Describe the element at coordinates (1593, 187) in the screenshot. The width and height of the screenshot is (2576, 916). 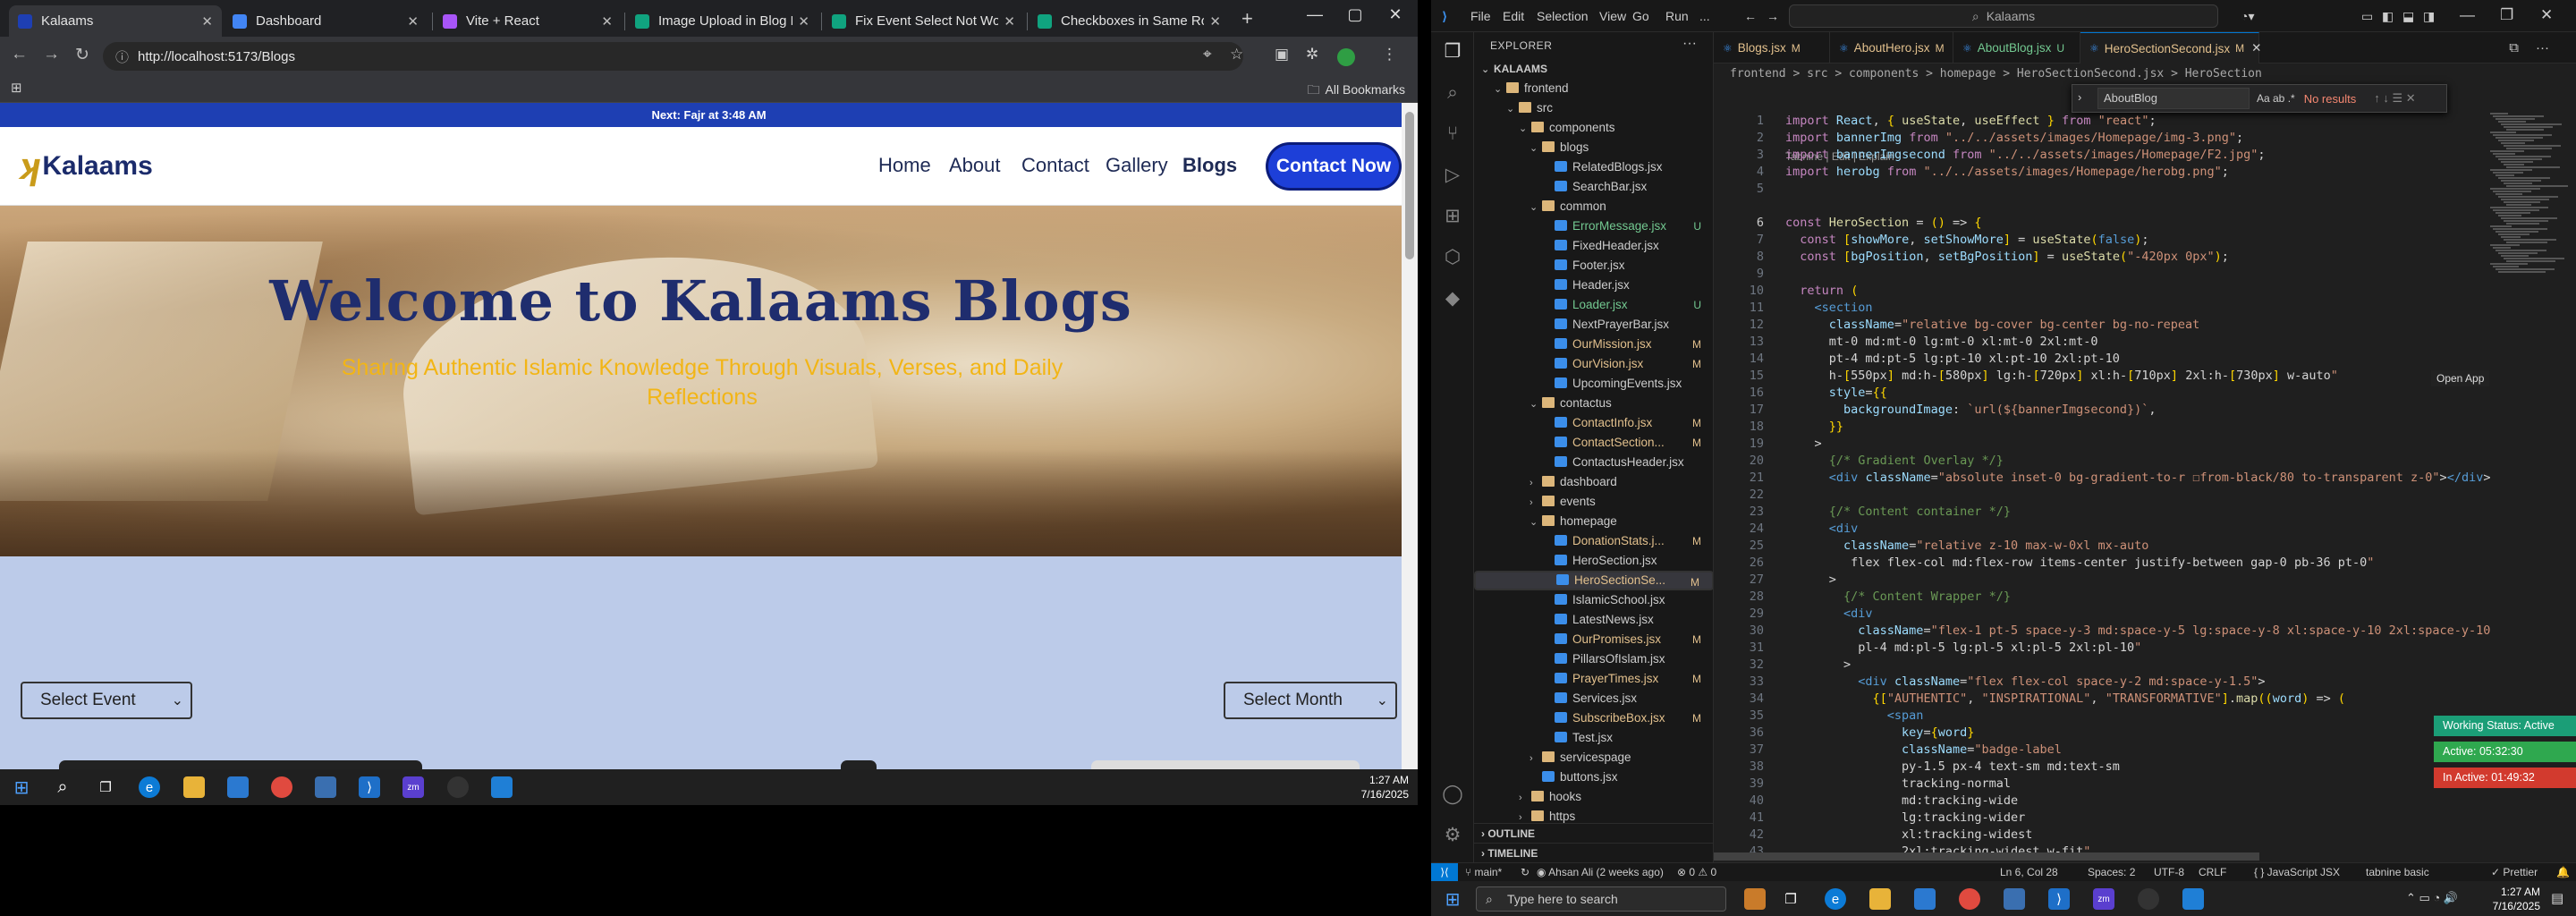
I see `tree-file: SearchBar.jsx` at that location.